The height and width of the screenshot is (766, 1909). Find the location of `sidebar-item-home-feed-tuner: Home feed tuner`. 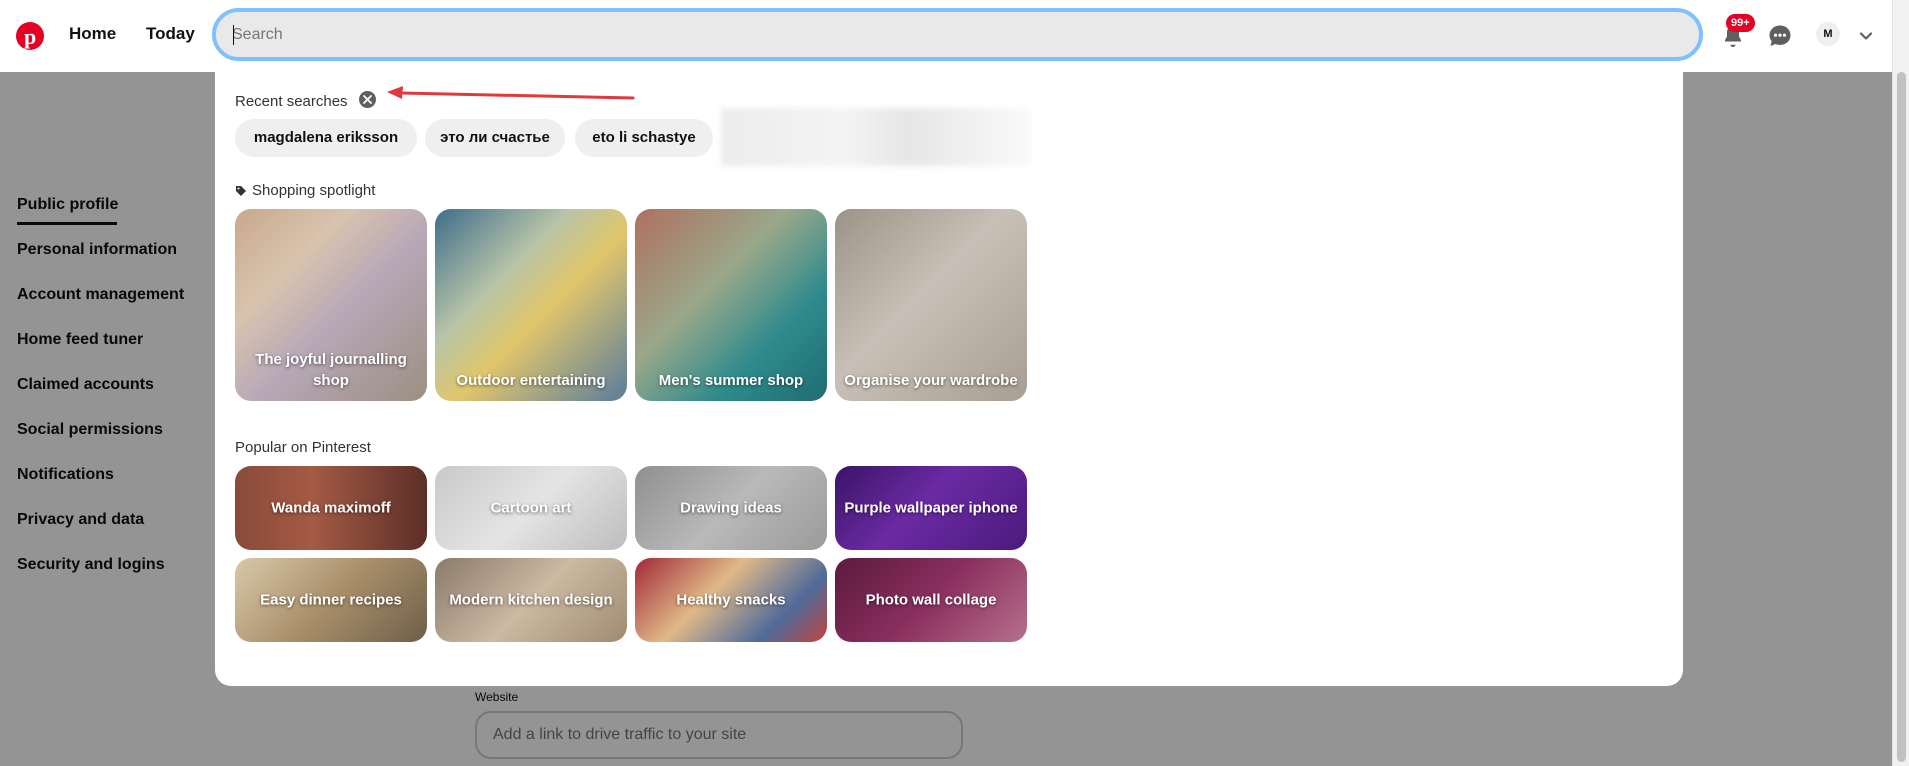

sidebar-item-home-feed-tuner: Home feed tuner is located at coordinates (80, 340).